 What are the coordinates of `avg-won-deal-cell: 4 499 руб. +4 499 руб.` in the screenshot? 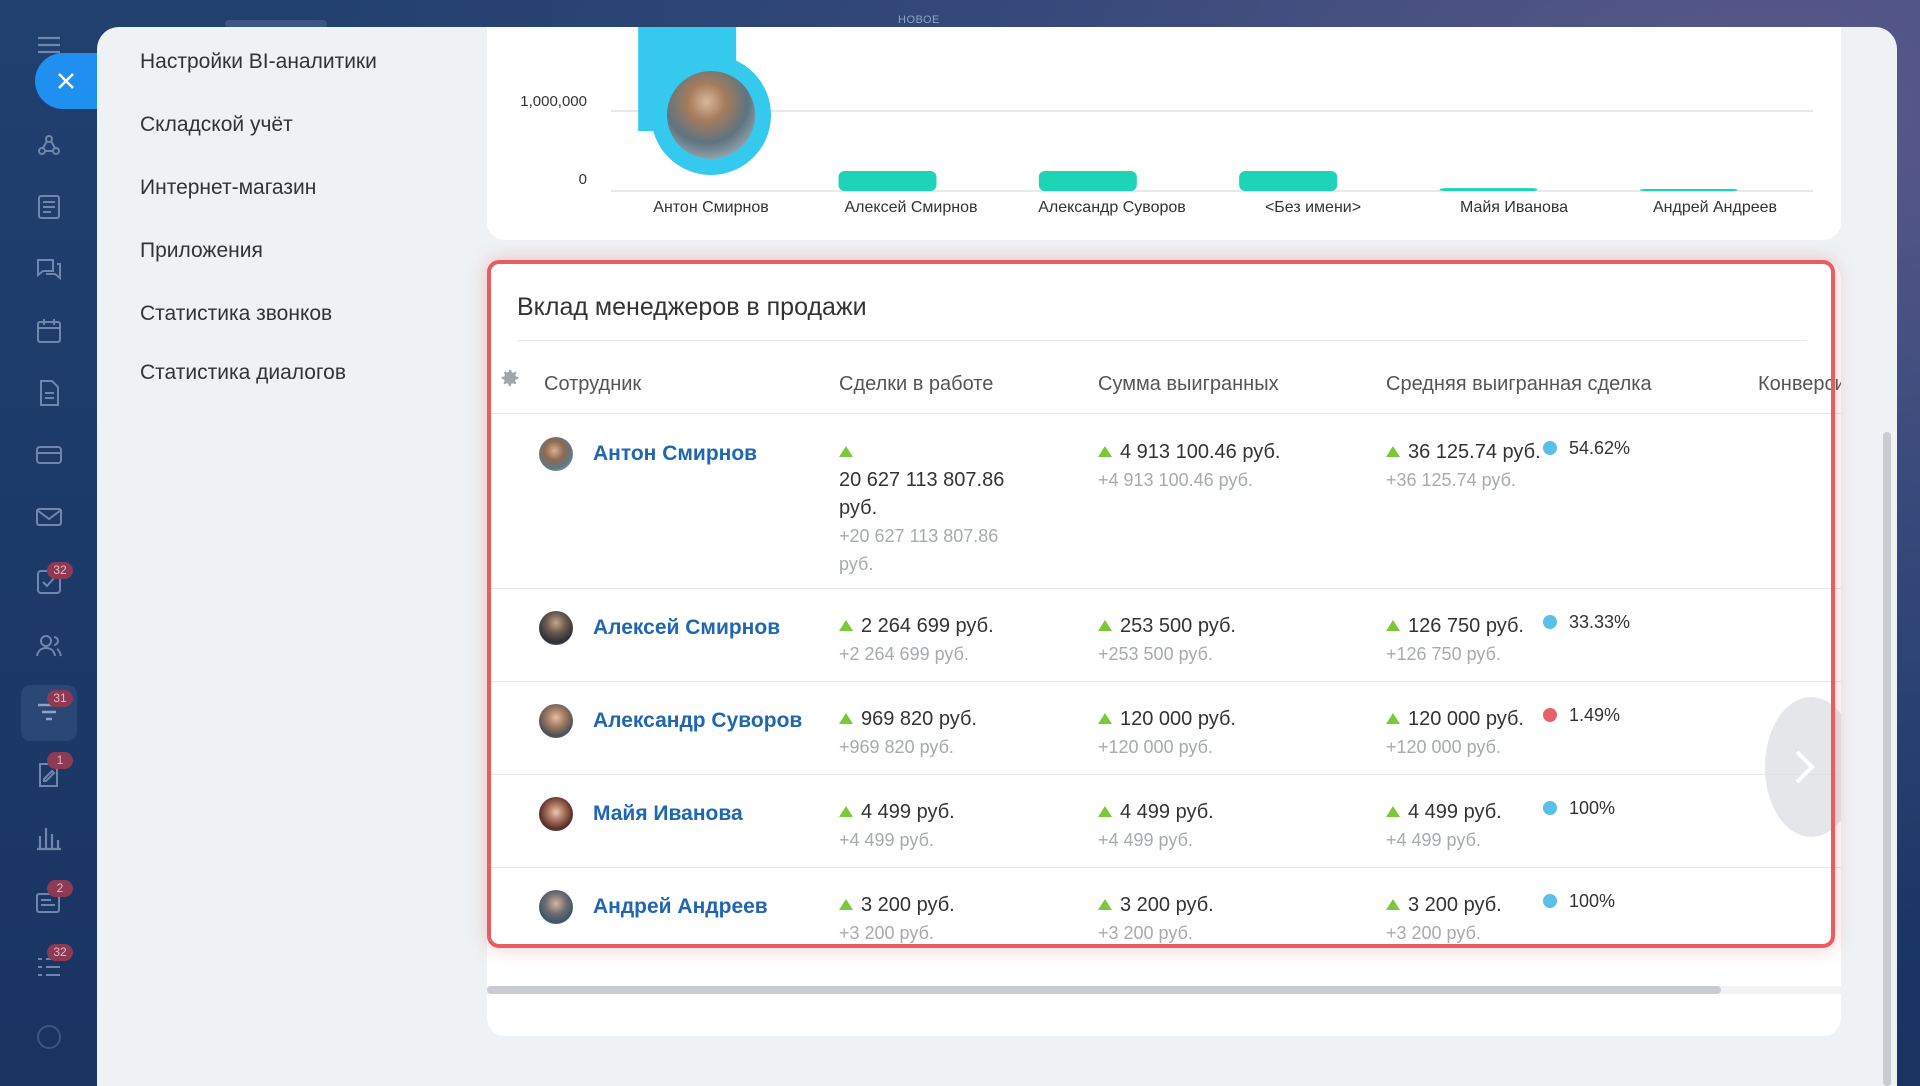 It's located at (1444, 825).